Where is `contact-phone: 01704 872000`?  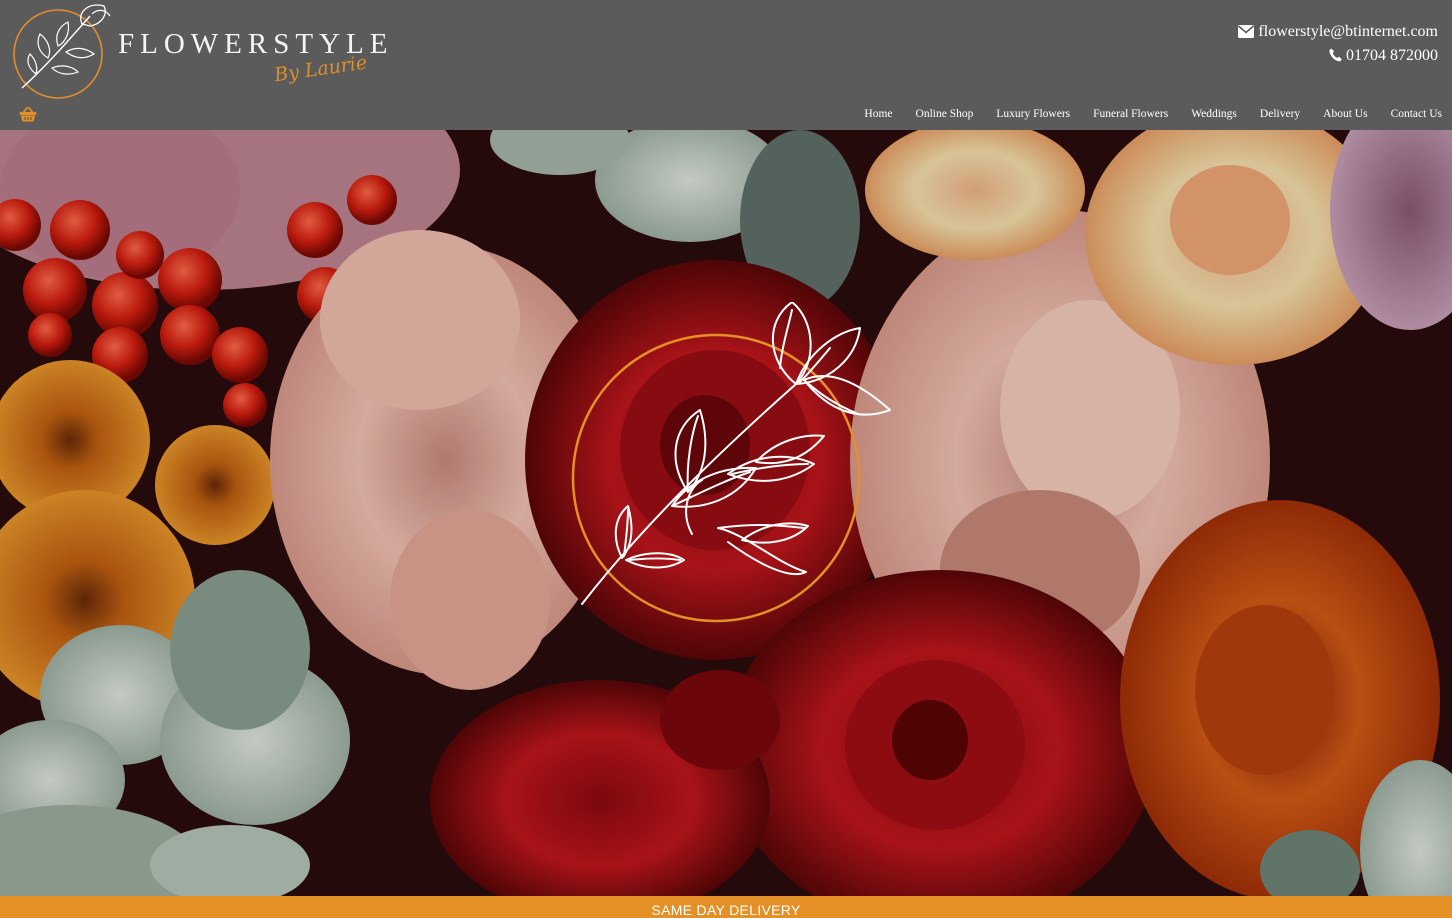
contact-phone: 01704 872000 is located at coordinates (1338, 56).